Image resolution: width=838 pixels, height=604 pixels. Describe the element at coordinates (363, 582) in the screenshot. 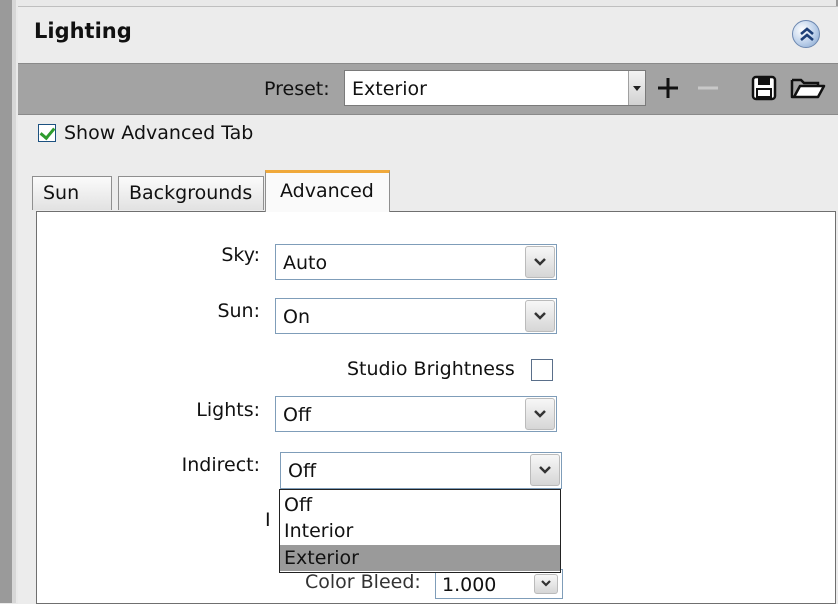

I see `color-bleed-label: Color Bleed:` at that location.